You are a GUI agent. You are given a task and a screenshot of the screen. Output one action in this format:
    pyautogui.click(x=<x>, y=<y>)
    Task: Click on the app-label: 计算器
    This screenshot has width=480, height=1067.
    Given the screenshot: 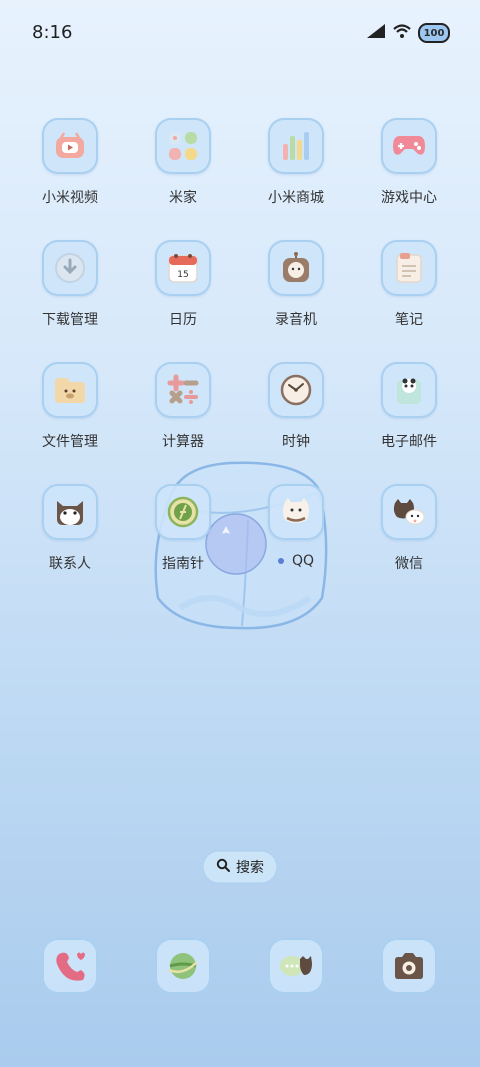 What is the action you would take?
    pyautogui.click(x=183, y=442)
    